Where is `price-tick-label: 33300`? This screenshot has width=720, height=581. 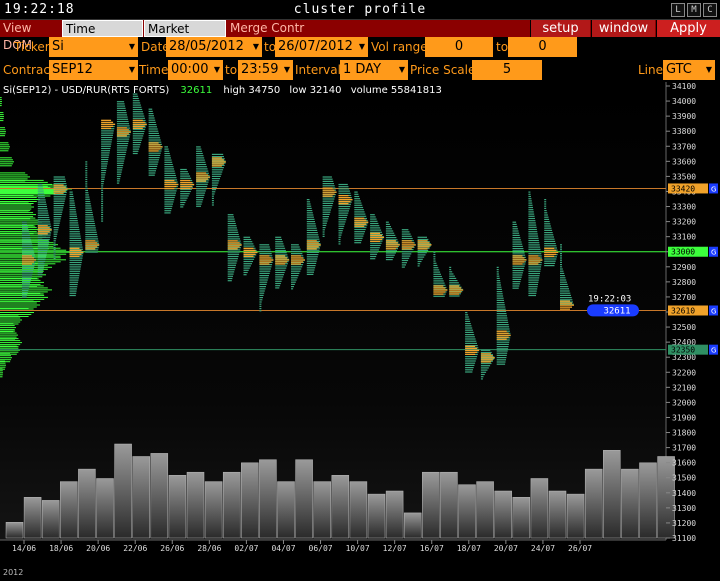 price-tick-label: 33300 is located at coordinates (684, 207).